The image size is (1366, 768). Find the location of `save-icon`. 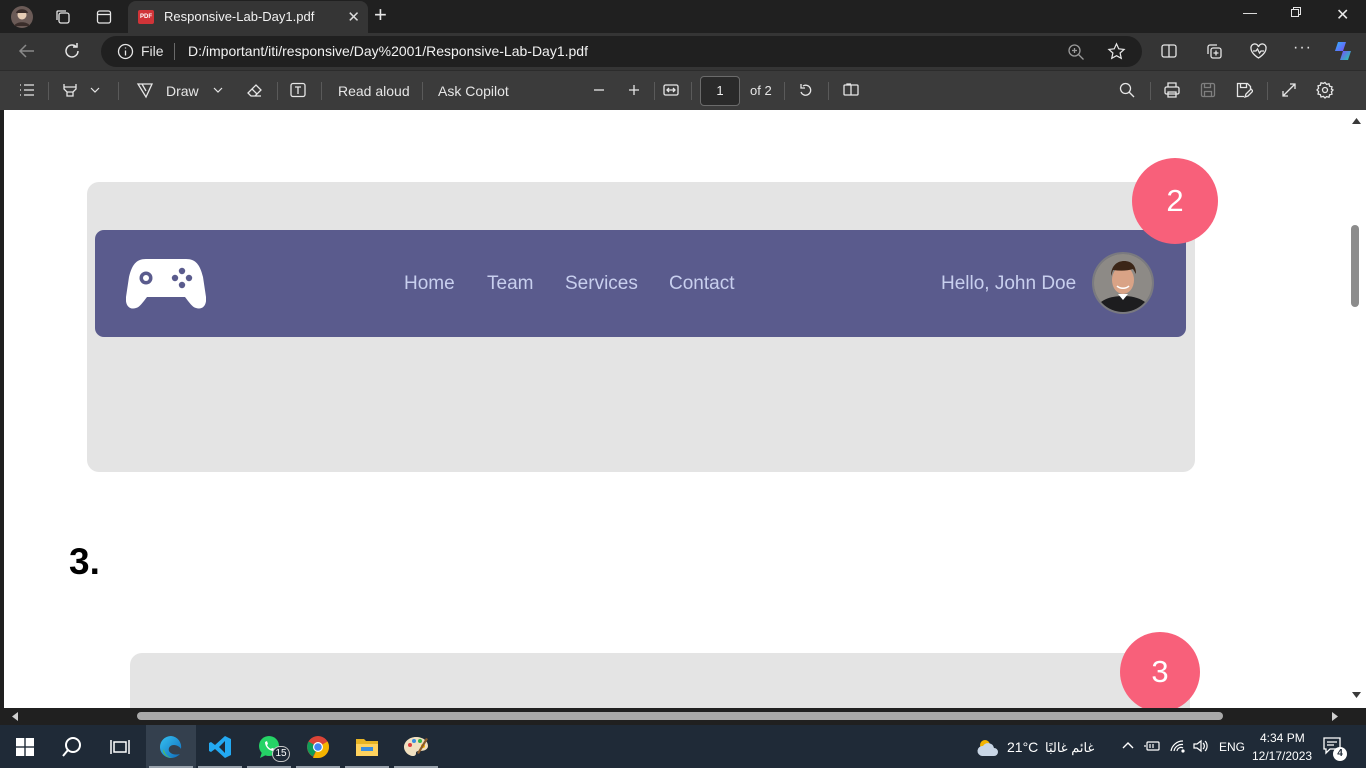

save-icon is located at coordinates (1208, 90).